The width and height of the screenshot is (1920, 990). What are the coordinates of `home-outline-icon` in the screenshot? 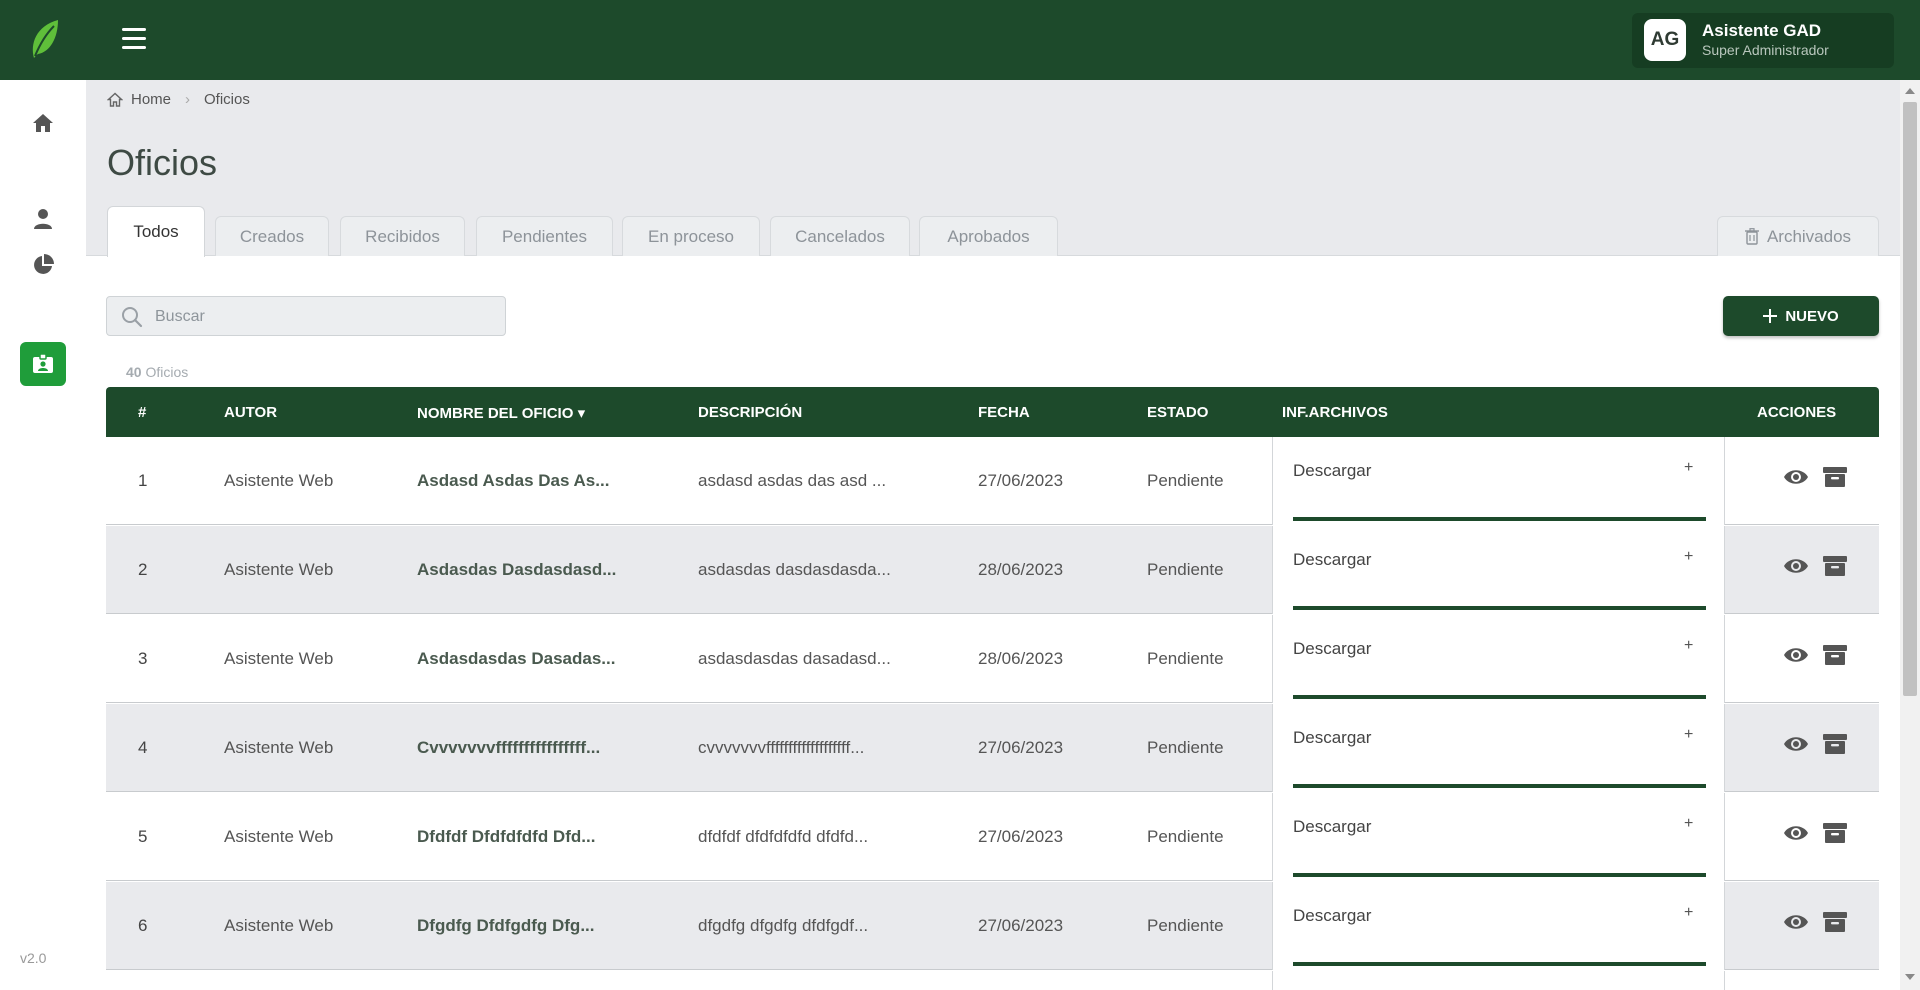 It's located at (115, 100).